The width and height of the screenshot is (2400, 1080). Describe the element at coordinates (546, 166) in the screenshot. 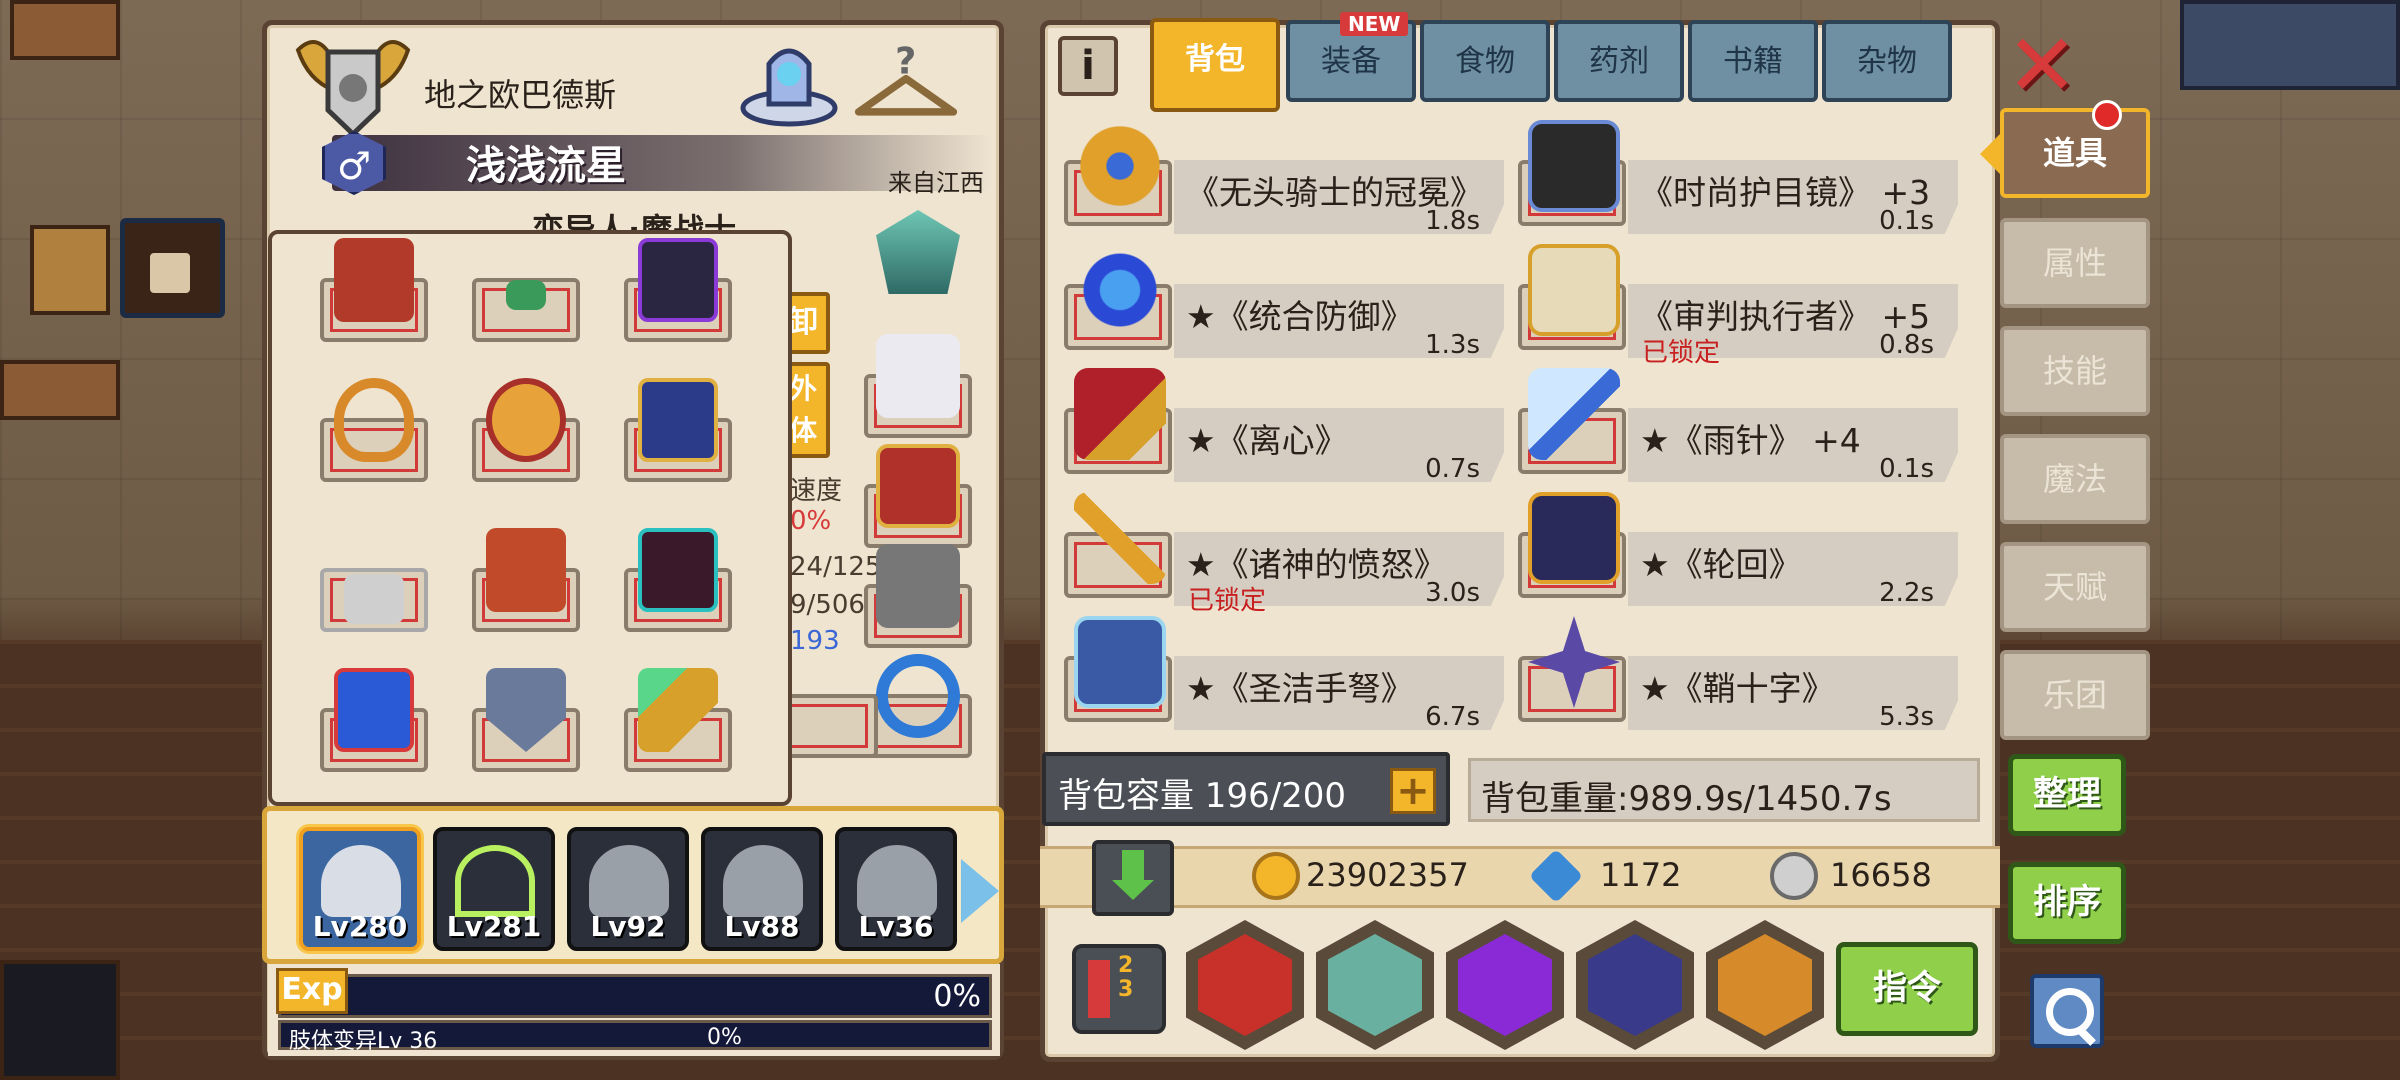

I see `player-name: 浅浅流星` at that location.